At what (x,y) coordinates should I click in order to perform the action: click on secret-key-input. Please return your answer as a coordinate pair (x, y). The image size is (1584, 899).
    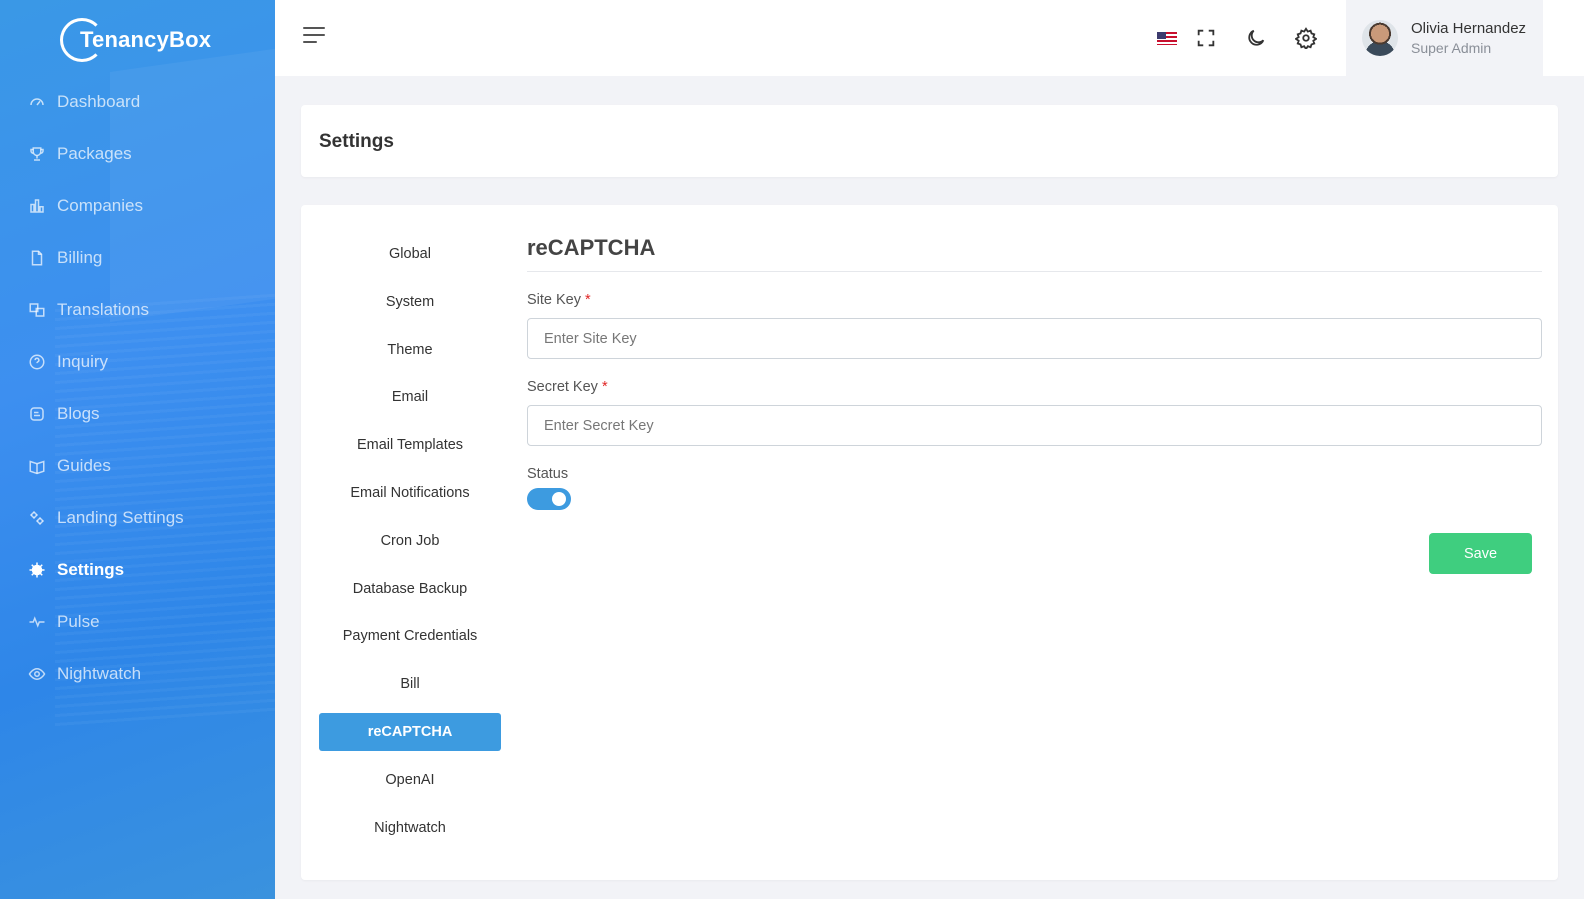
    Looking at the image, I should click on (1034, 425).